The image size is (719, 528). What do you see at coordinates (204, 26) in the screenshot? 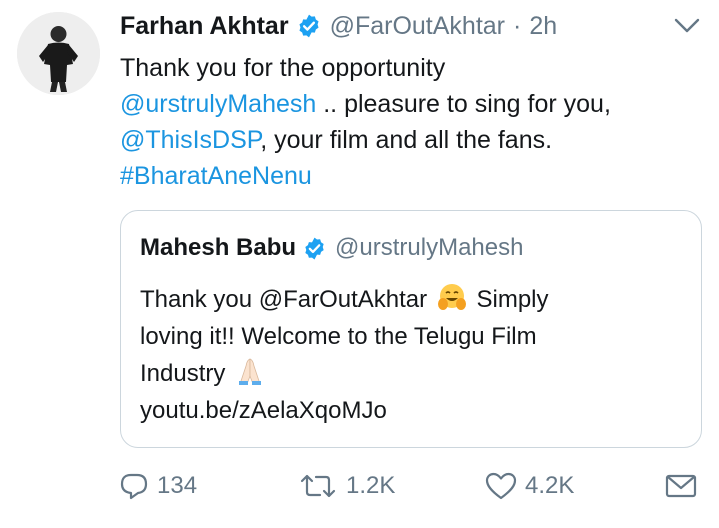
I see `author-name: Farhan Akhtar` at bounding box center [204, 26].